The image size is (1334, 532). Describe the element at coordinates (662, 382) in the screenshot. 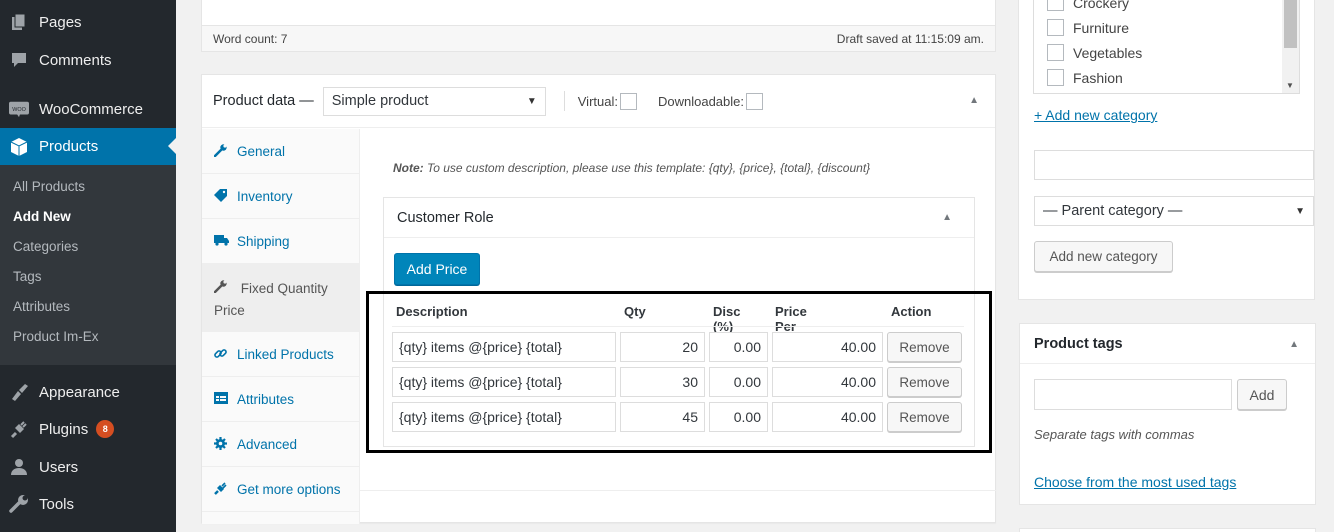

I see `qty-input: 30` at that location.